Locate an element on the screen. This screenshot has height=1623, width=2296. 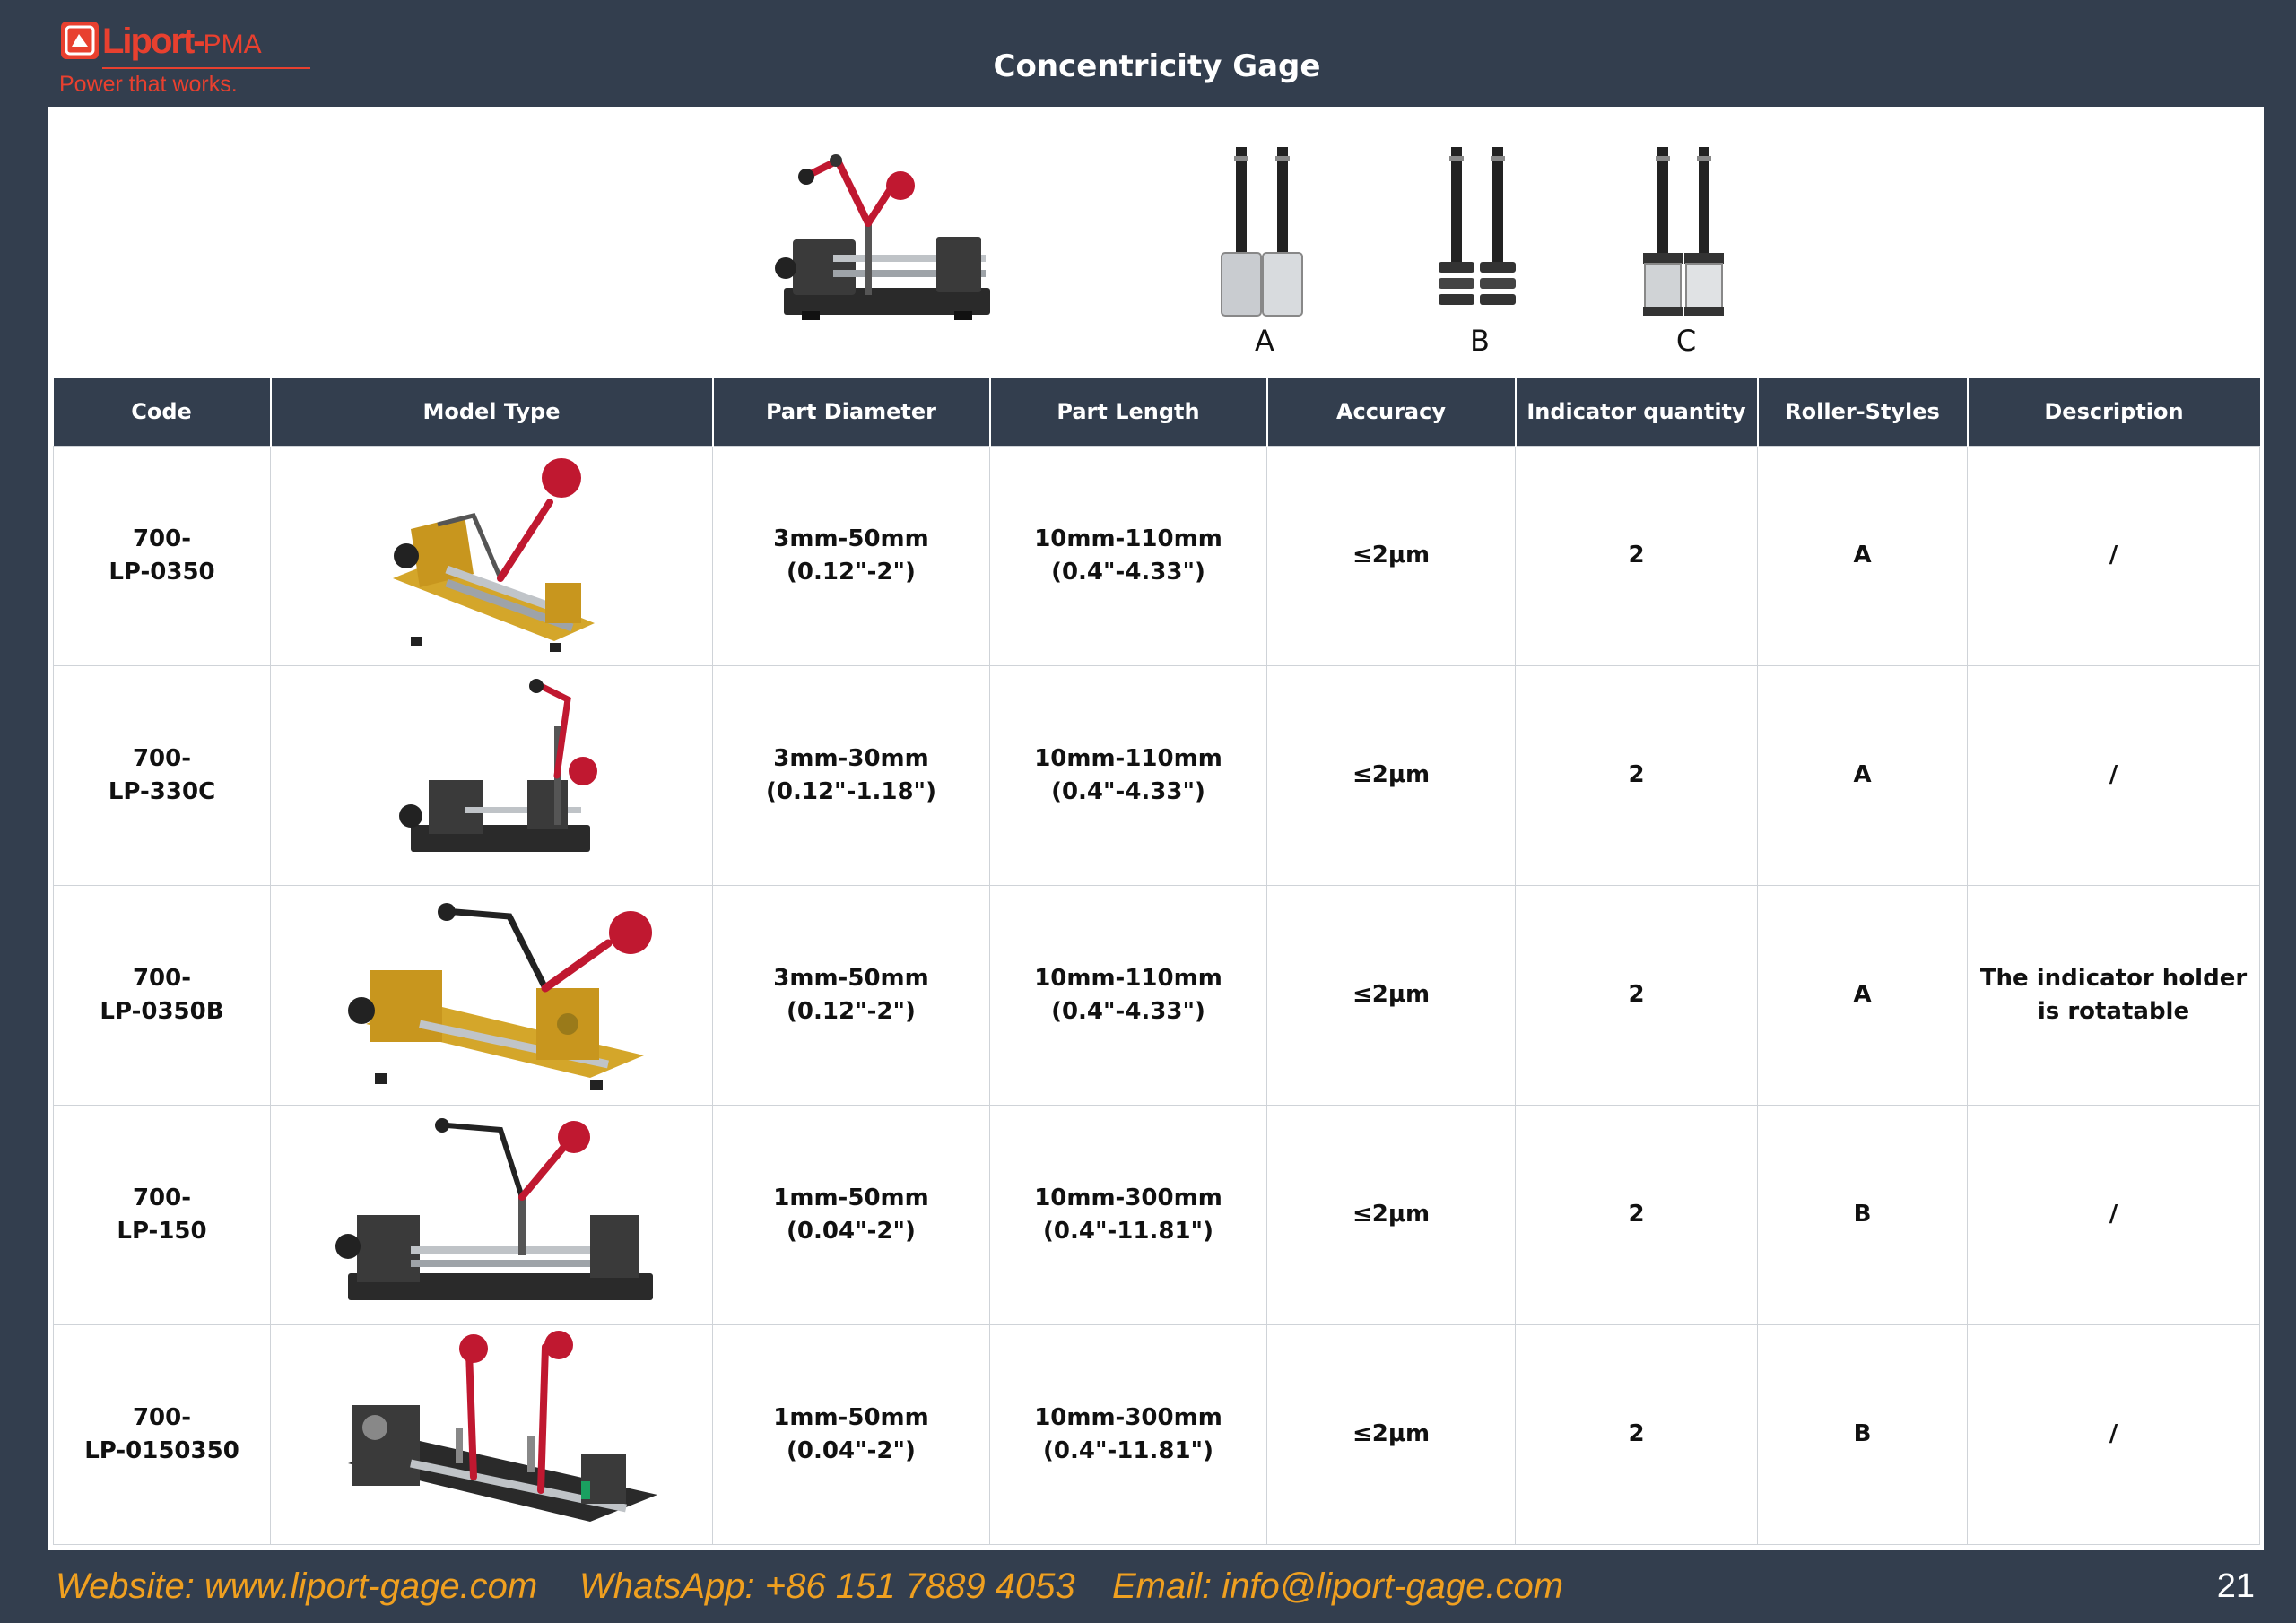
roller-a-icon is located at coordinates (1262, 232).